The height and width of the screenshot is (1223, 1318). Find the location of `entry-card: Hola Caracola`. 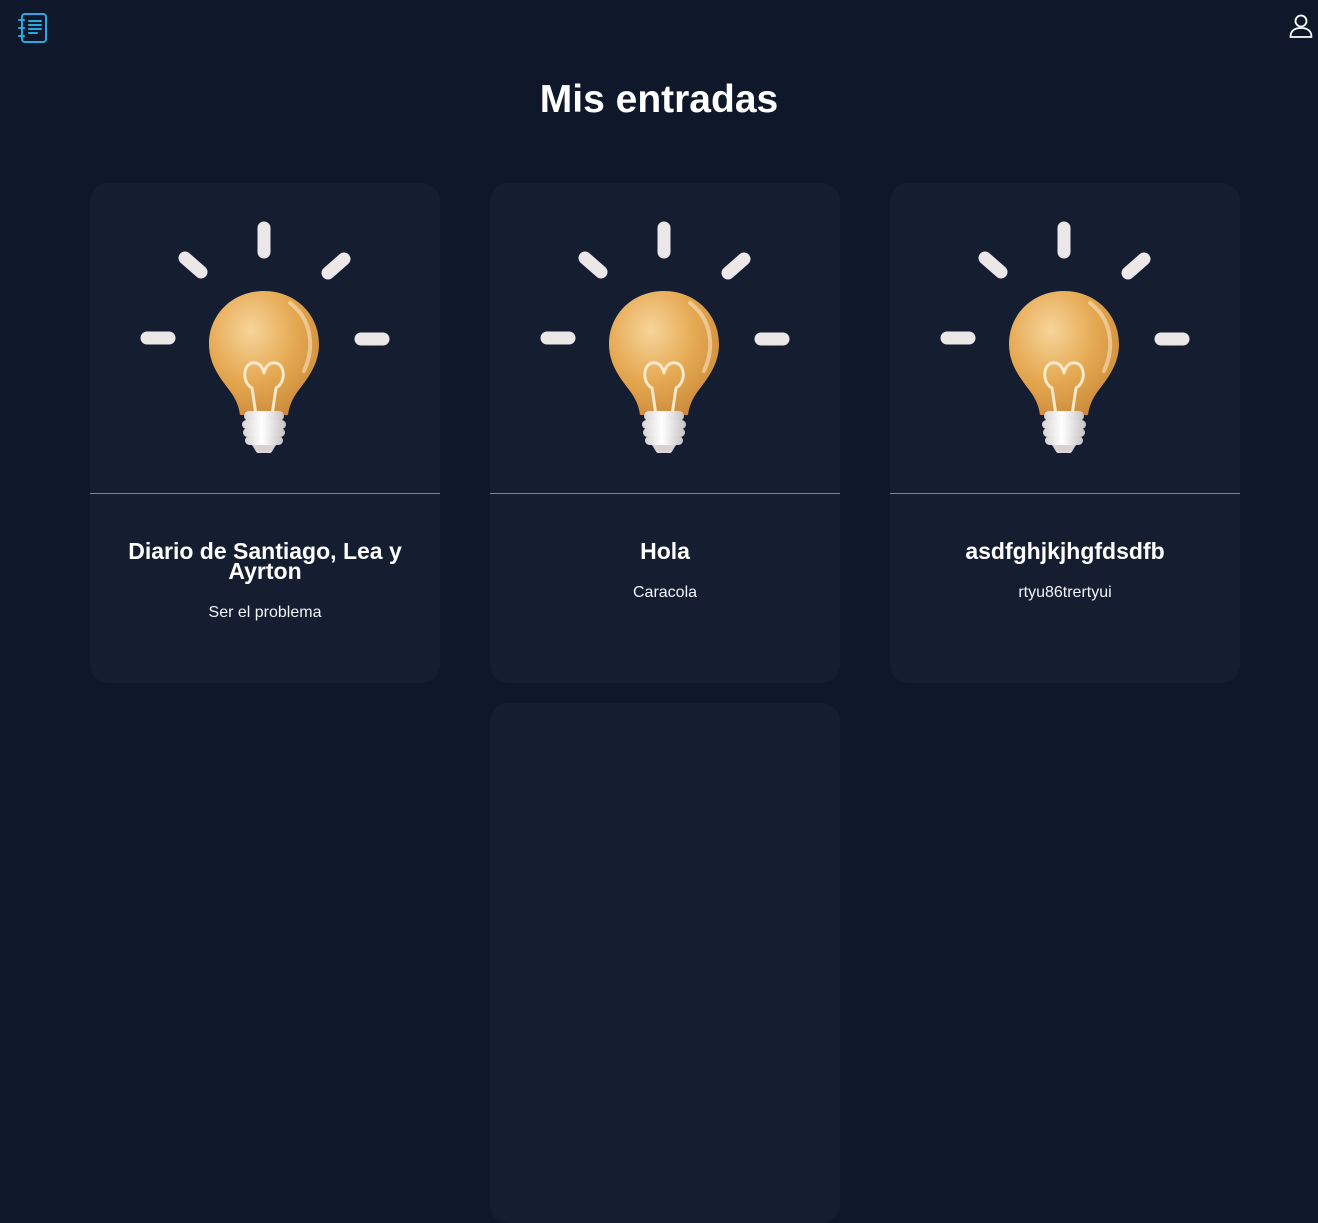

entry-card: Hola Caracola is located at coordinates (665, 433).